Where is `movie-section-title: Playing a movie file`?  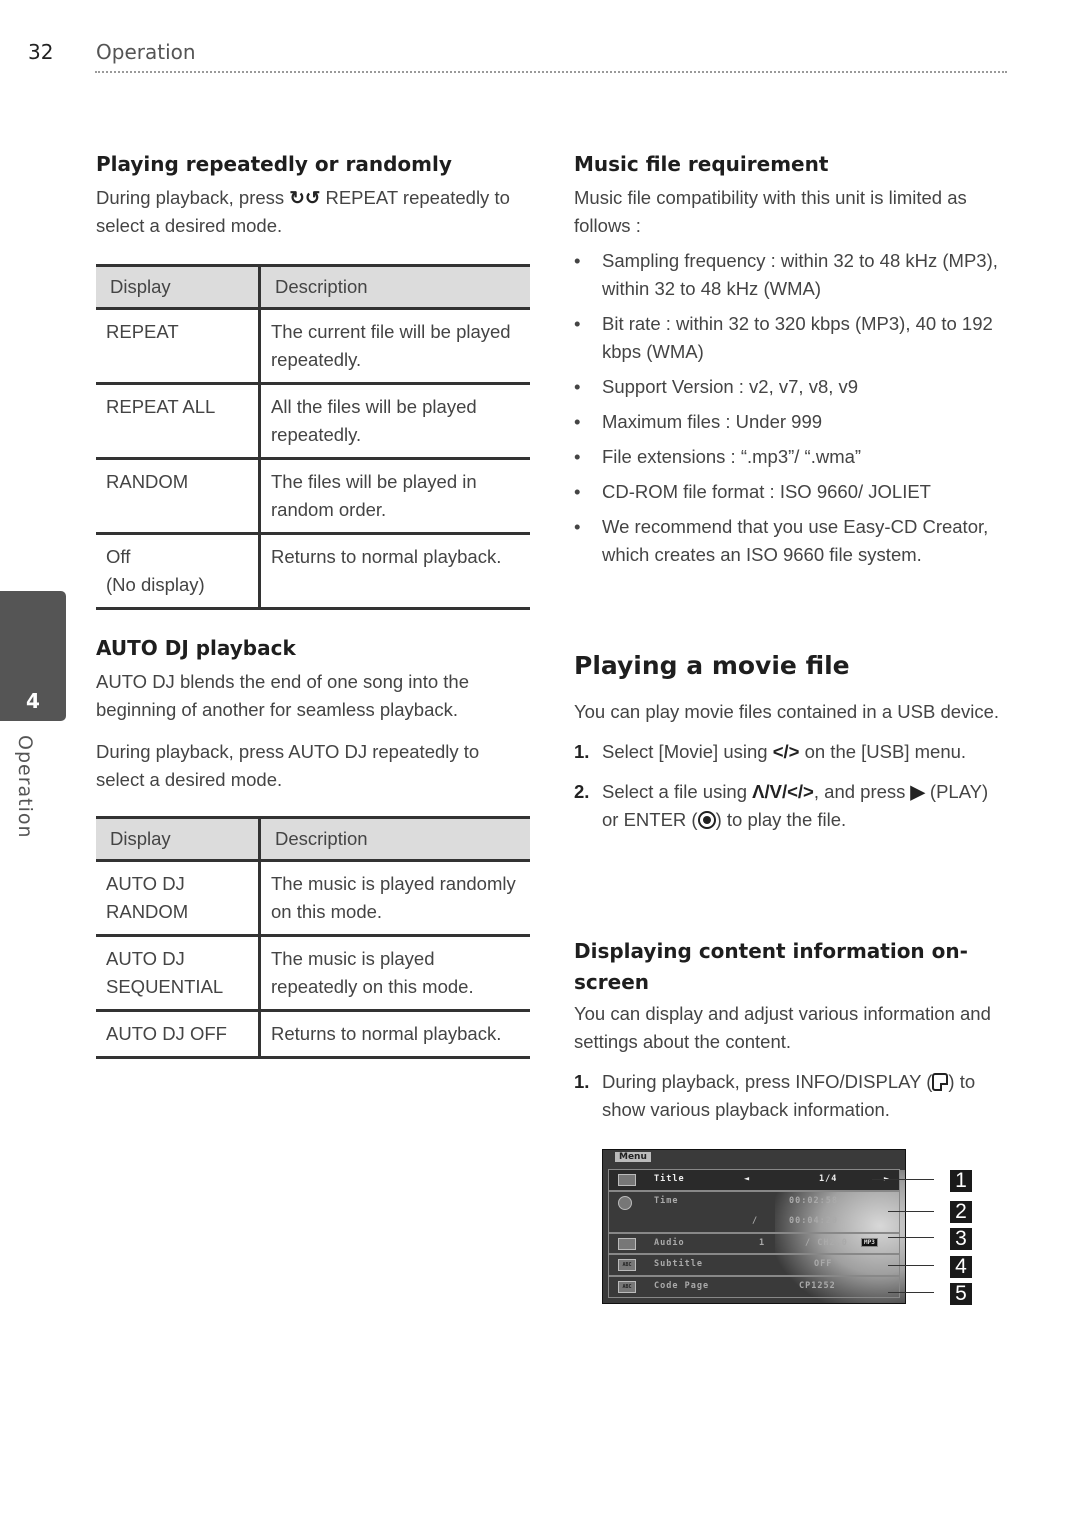 movie-section-title: Playing a movie file is located at coordinates (712, 665).